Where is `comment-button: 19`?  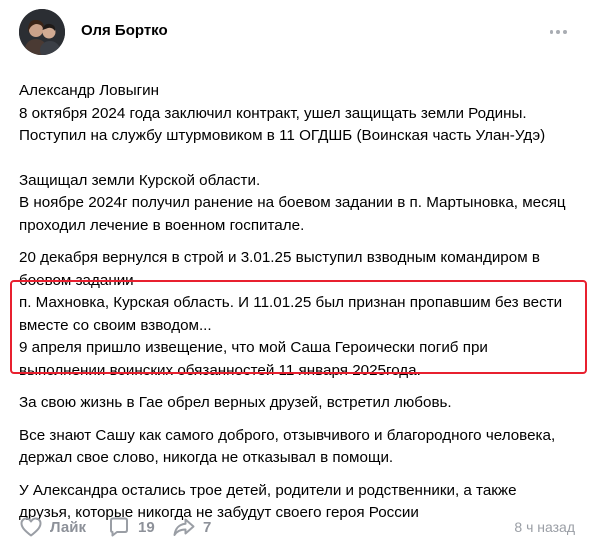
comment-button: 19 is located at coordinates (131, 527).